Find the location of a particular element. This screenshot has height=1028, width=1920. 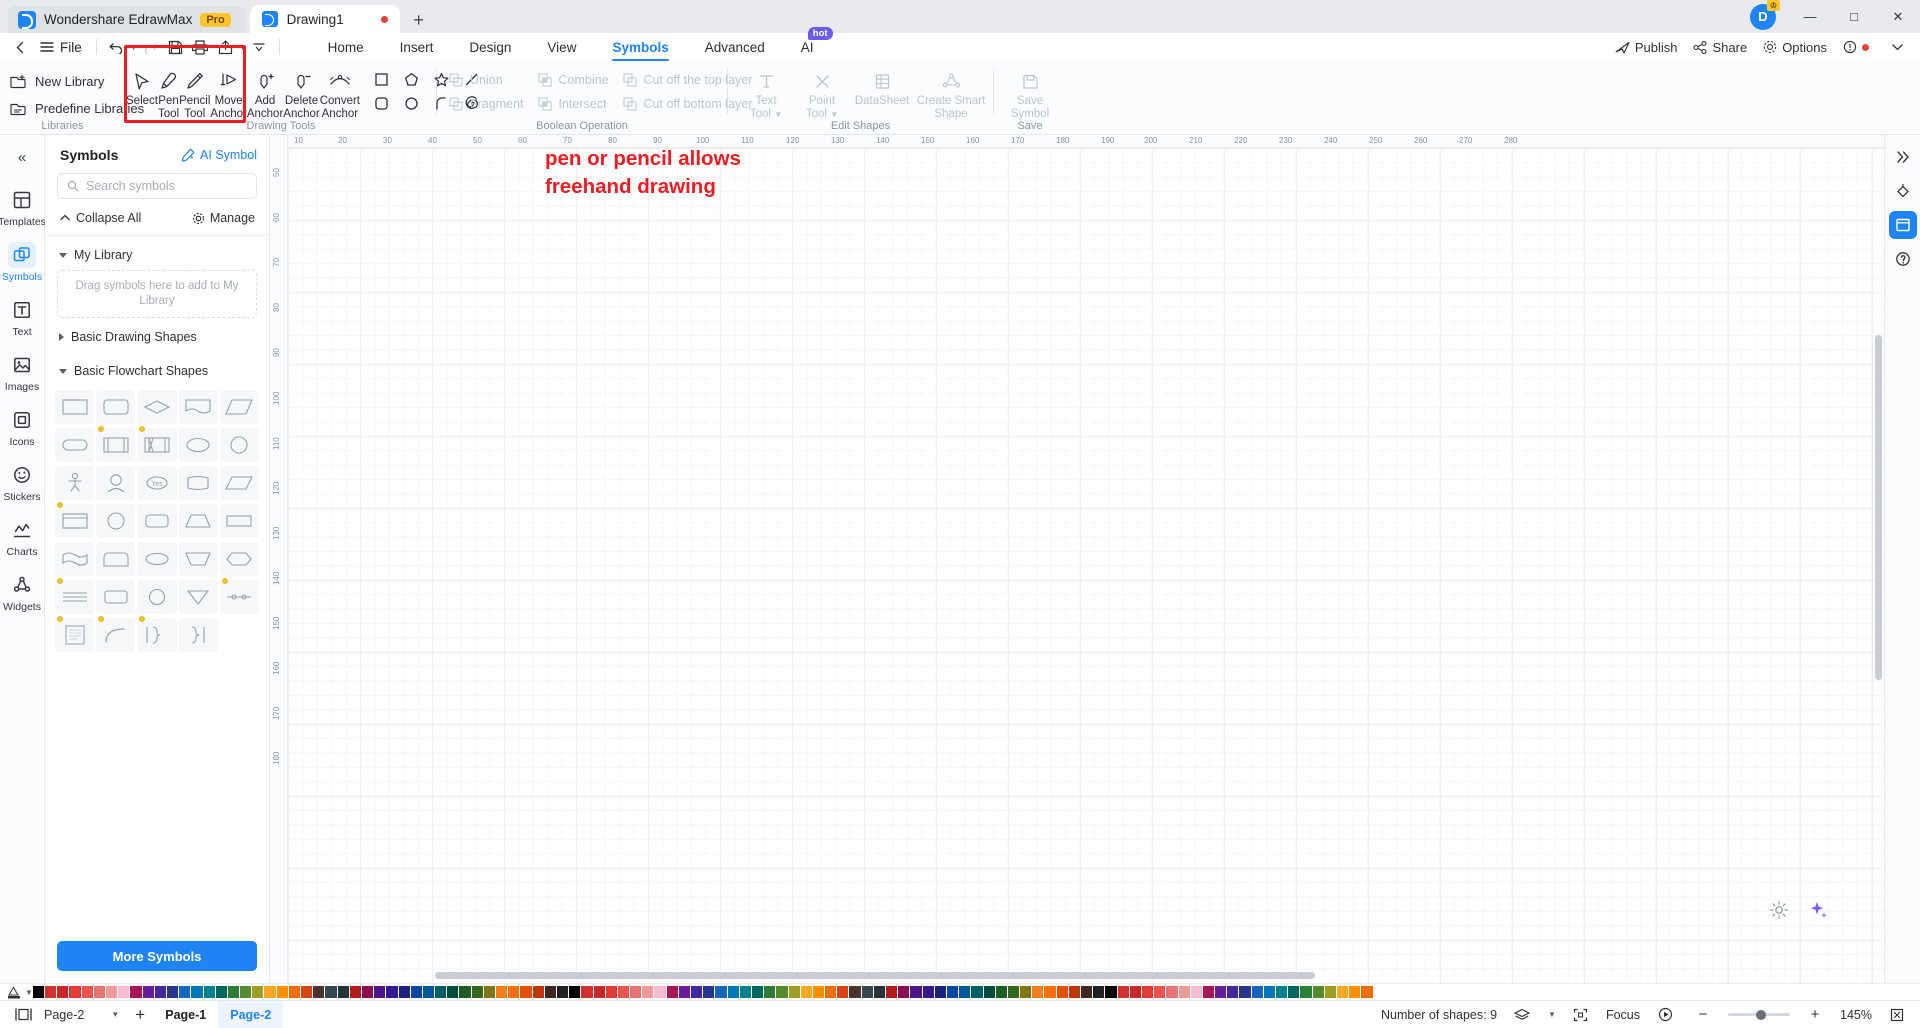

share-button: Share is located at coordinates (1720, 47).